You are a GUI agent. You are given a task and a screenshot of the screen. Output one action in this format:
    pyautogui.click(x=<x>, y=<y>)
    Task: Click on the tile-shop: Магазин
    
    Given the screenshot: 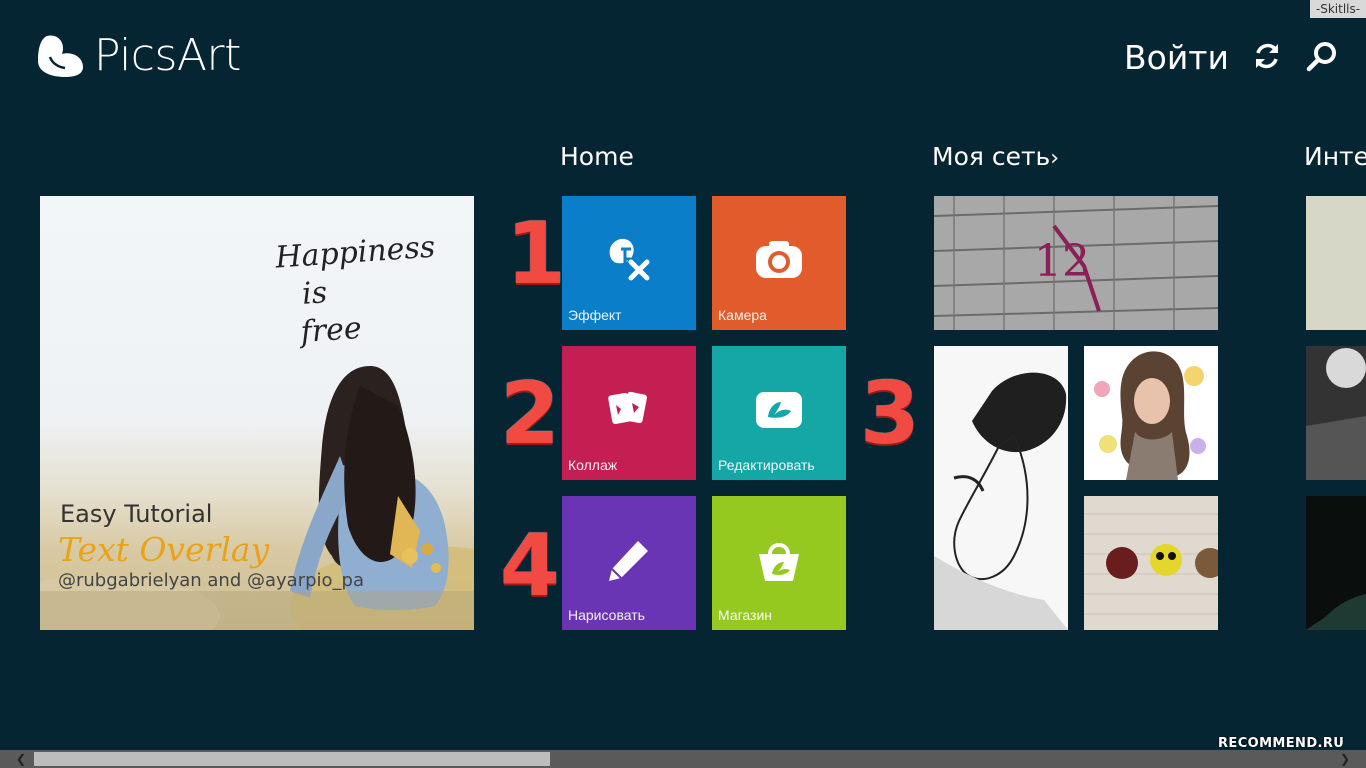 What is the action you would take?
    pyautogui.click(x=779, y=563)
    